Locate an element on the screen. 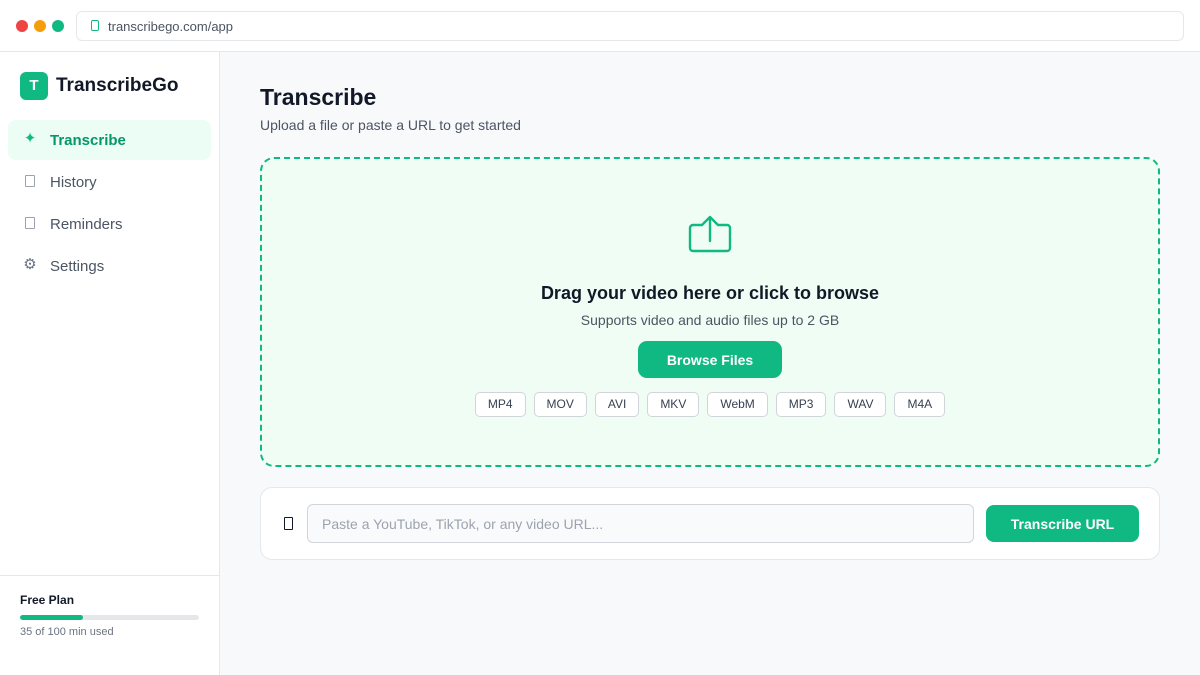 This screenshot has height=675, width=1200. url-transcribe-panel: Transcribe URL is located at coordinates (710, 523).